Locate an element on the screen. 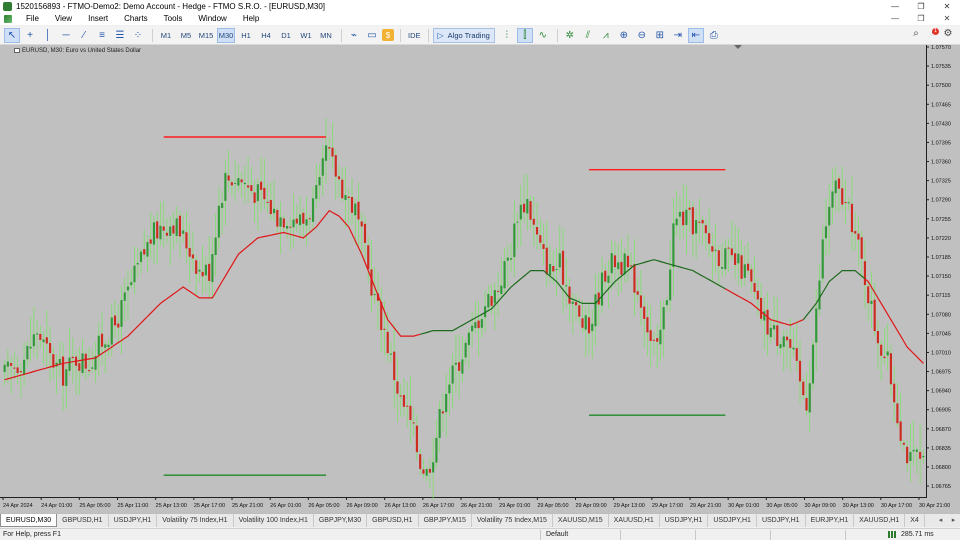 This screenshot has height=540, width=960. chart-tab: Volatility 75 Index,M15 is located at coordinates (512, 520).